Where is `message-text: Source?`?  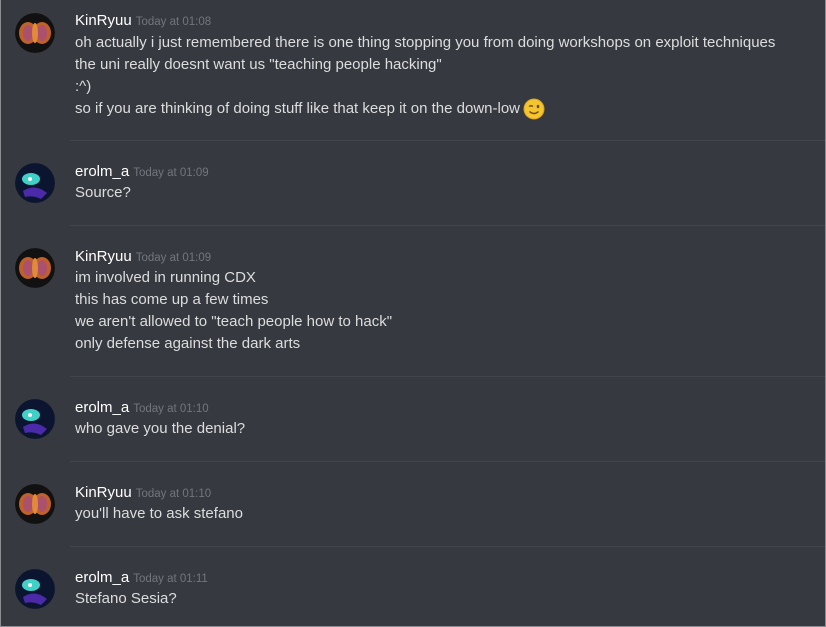
message-text: Source? is located at coordinates (103, 192).